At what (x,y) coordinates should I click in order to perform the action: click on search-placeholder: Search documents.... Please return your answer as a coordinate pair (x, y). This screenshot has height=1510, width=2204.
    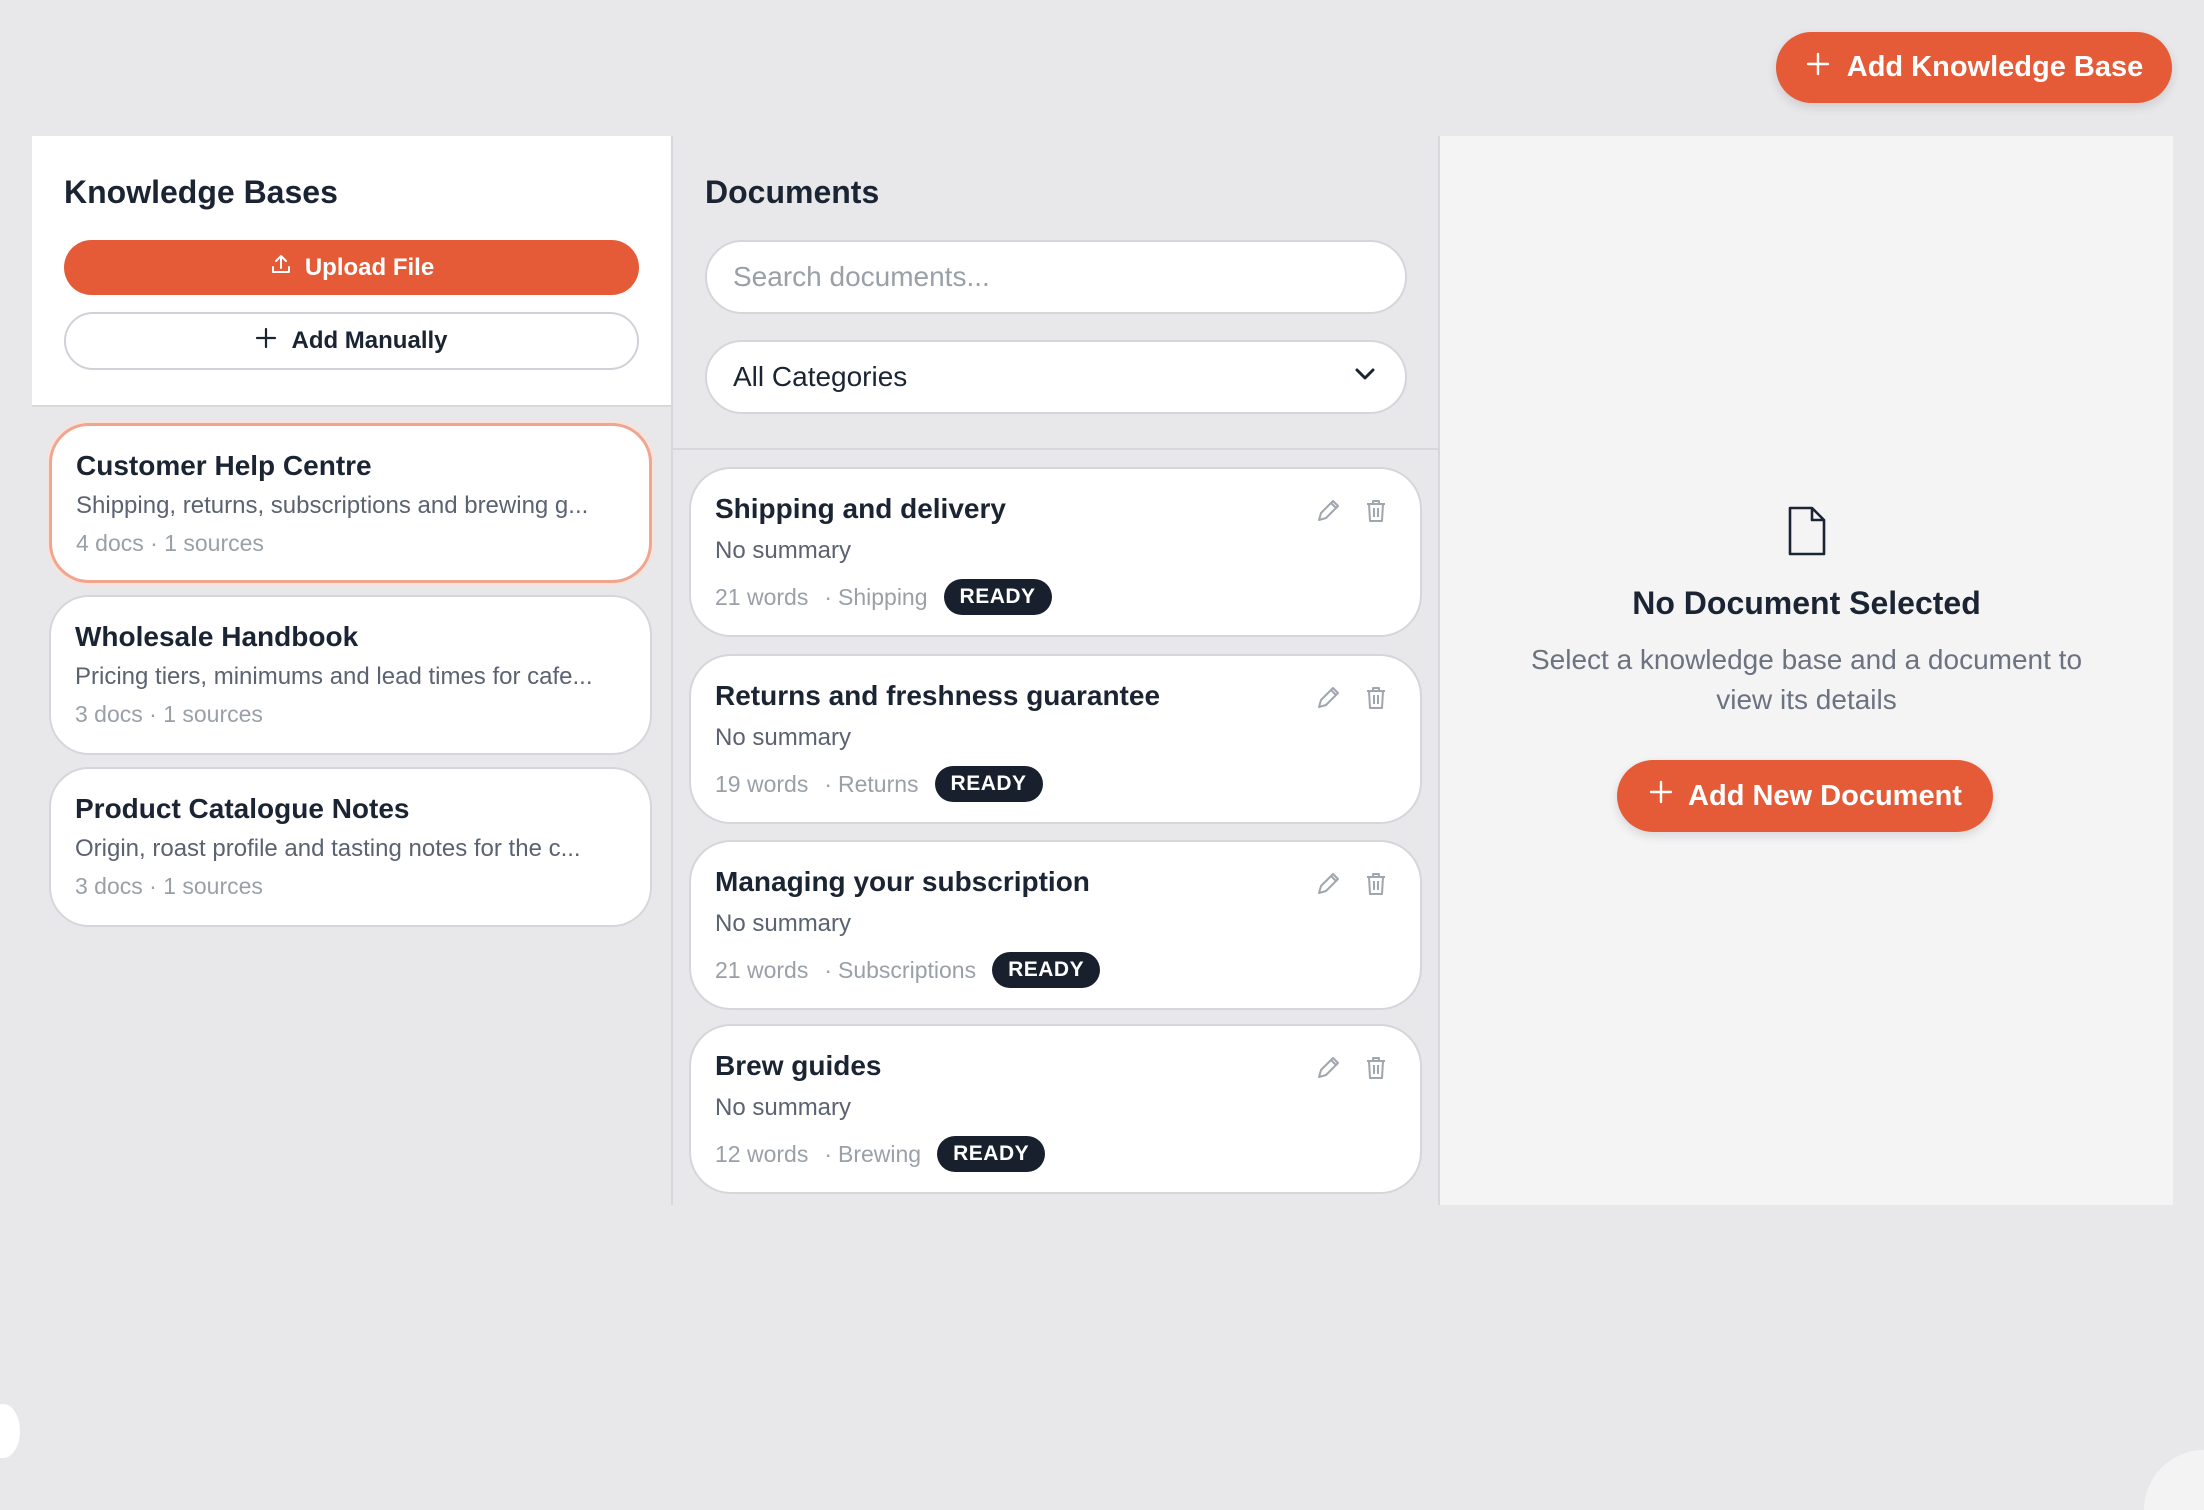
    Looking at the image, I should click on (861, 276).